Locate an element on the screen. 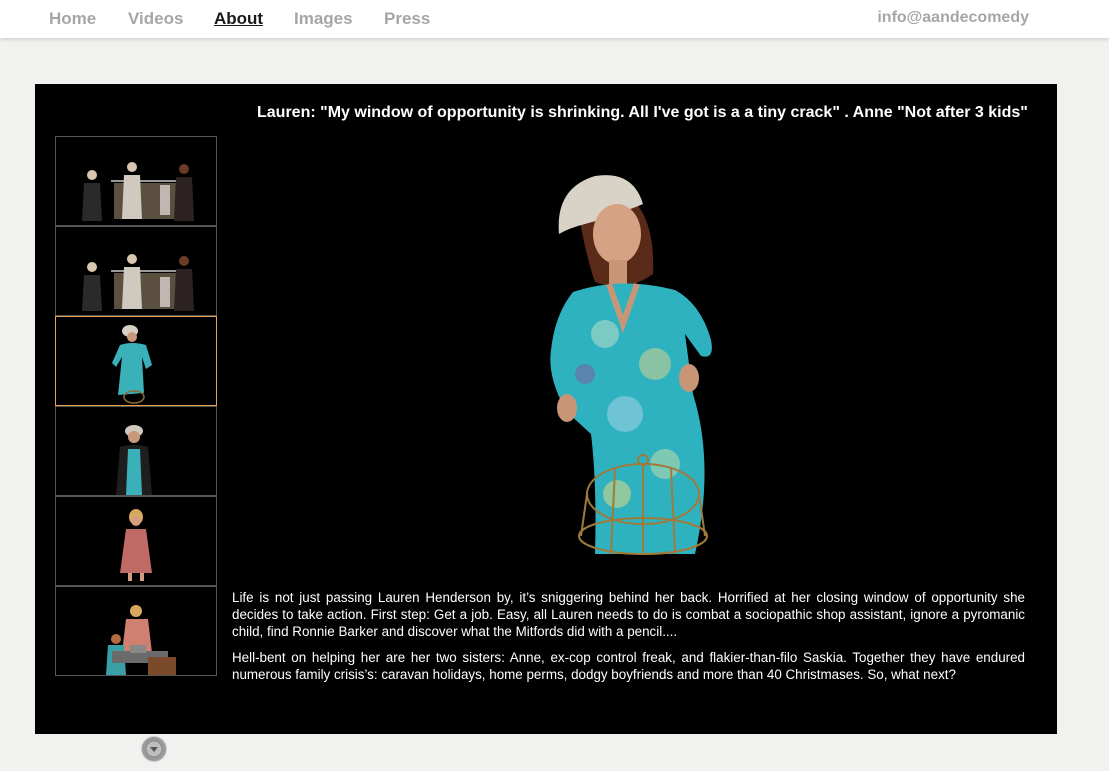  lauren-blue-dress-image is located at coordinates (136, 361).